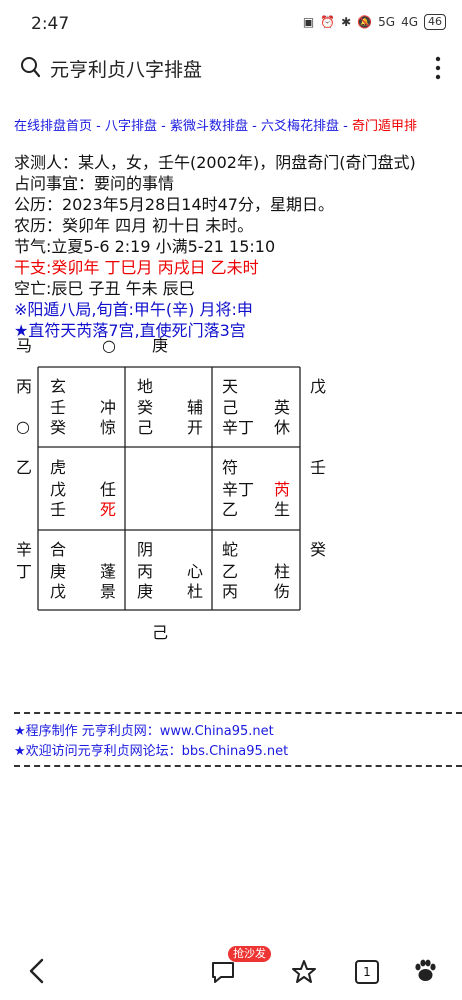  What do you see at coordinates (230, 509) in the screenshot?
I see `cell-r2c3-stem2: 乙` at bounding box center [230, 509].